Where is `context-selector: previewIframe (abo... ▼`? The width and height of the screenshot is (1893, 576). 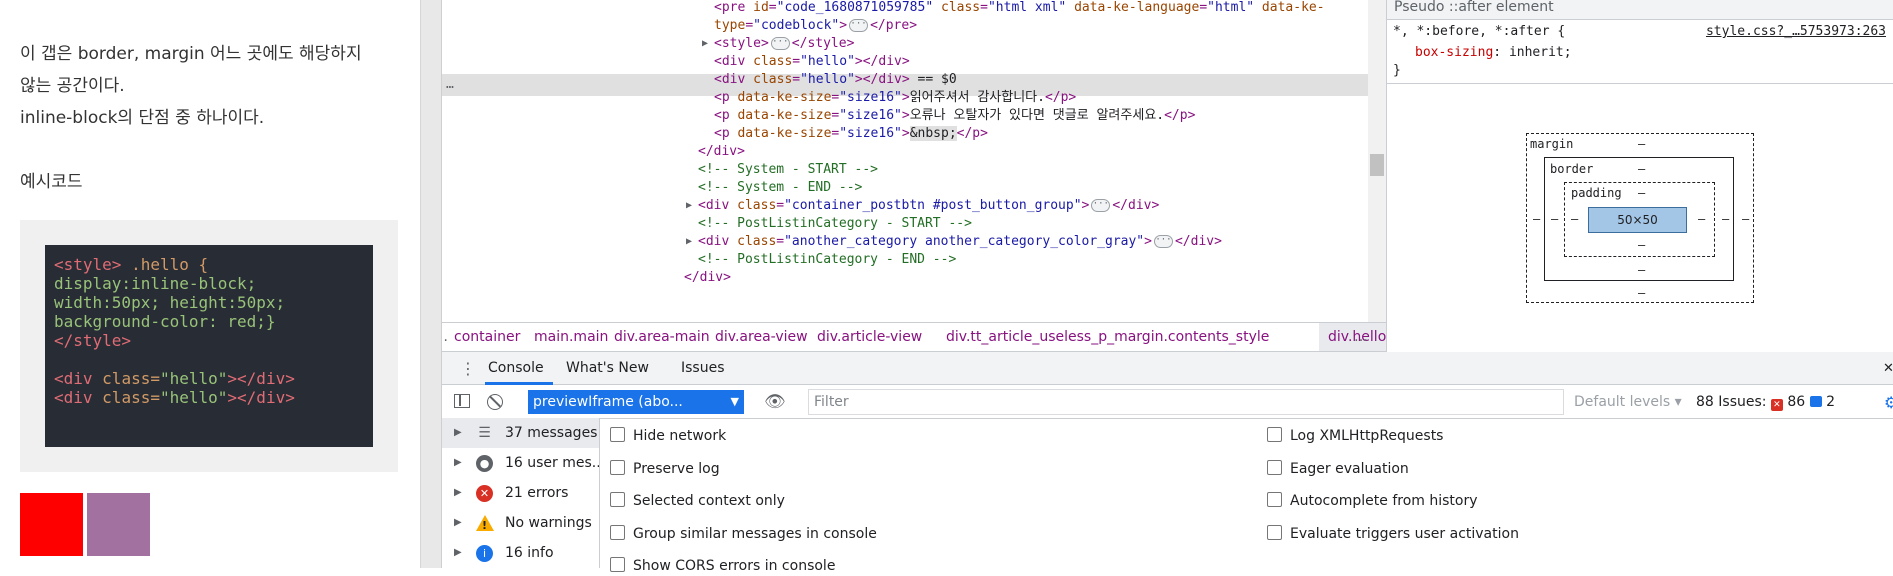
context-selector: previewIframe (abo... ▼ is located at coordinates (636, 402).